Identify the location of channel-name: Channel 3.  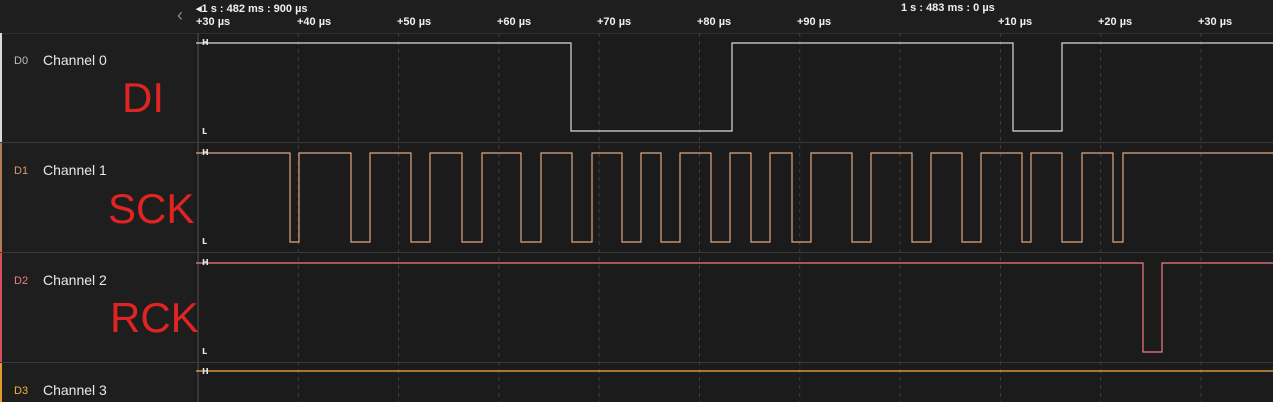
(75, 390).